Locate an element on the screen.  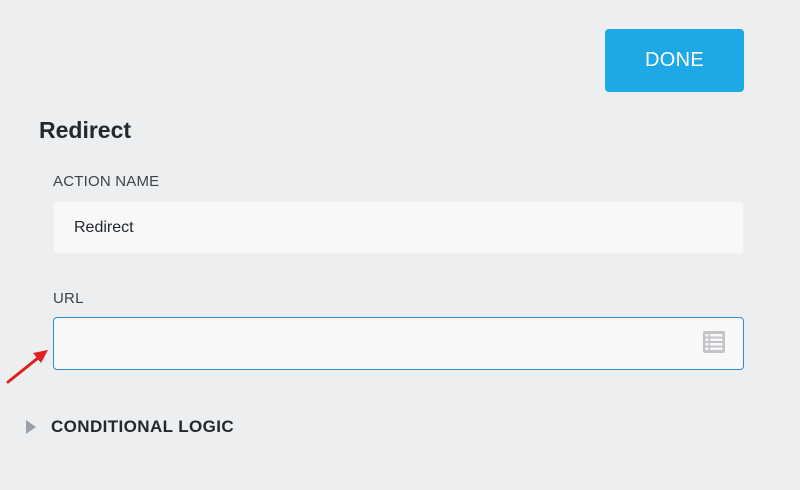
red-arrow-icon is located at coordinates (27, 367).